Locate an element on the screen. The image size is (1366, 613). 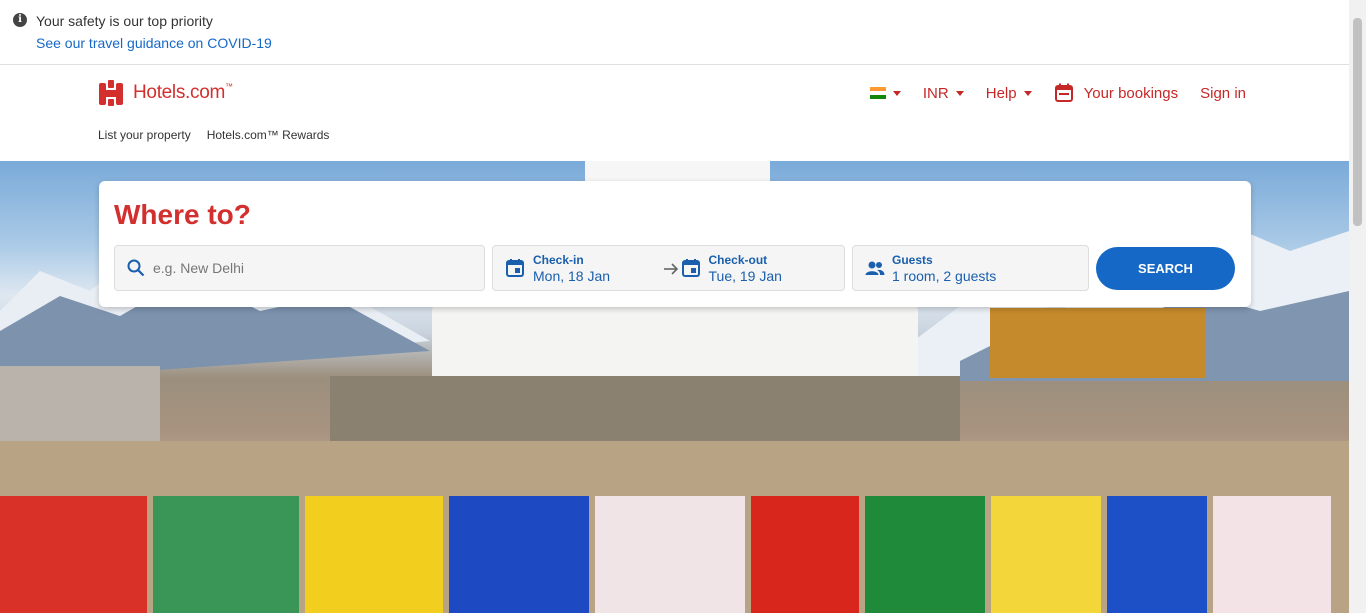
guests-value: 1 room, 2 guests is located at coordinates (944, 275).